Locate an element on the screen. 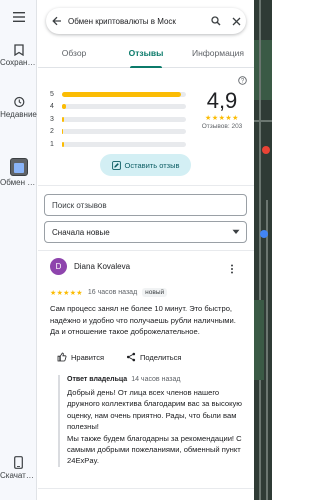 The width and height of the screenshot is (320, 500). rating-star-label: 3 is located at coordinates (52, 119).